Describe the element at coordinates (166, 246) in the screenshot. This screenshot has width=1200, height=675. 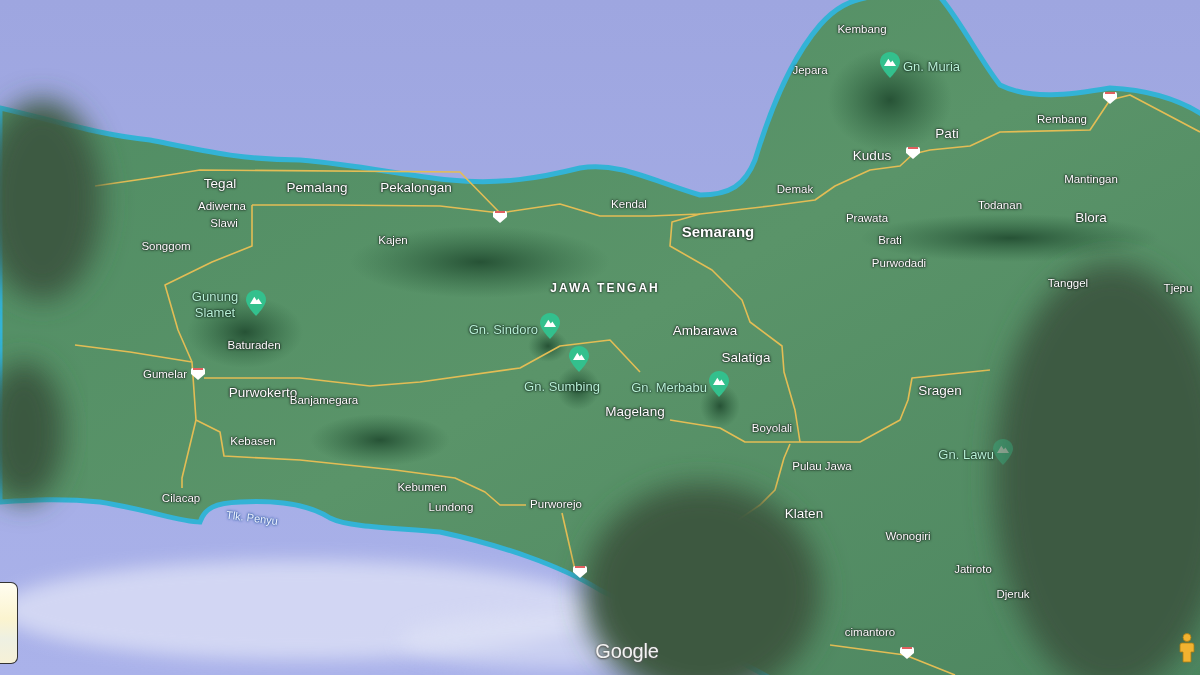
I see `place-label: Songgom` at that location.